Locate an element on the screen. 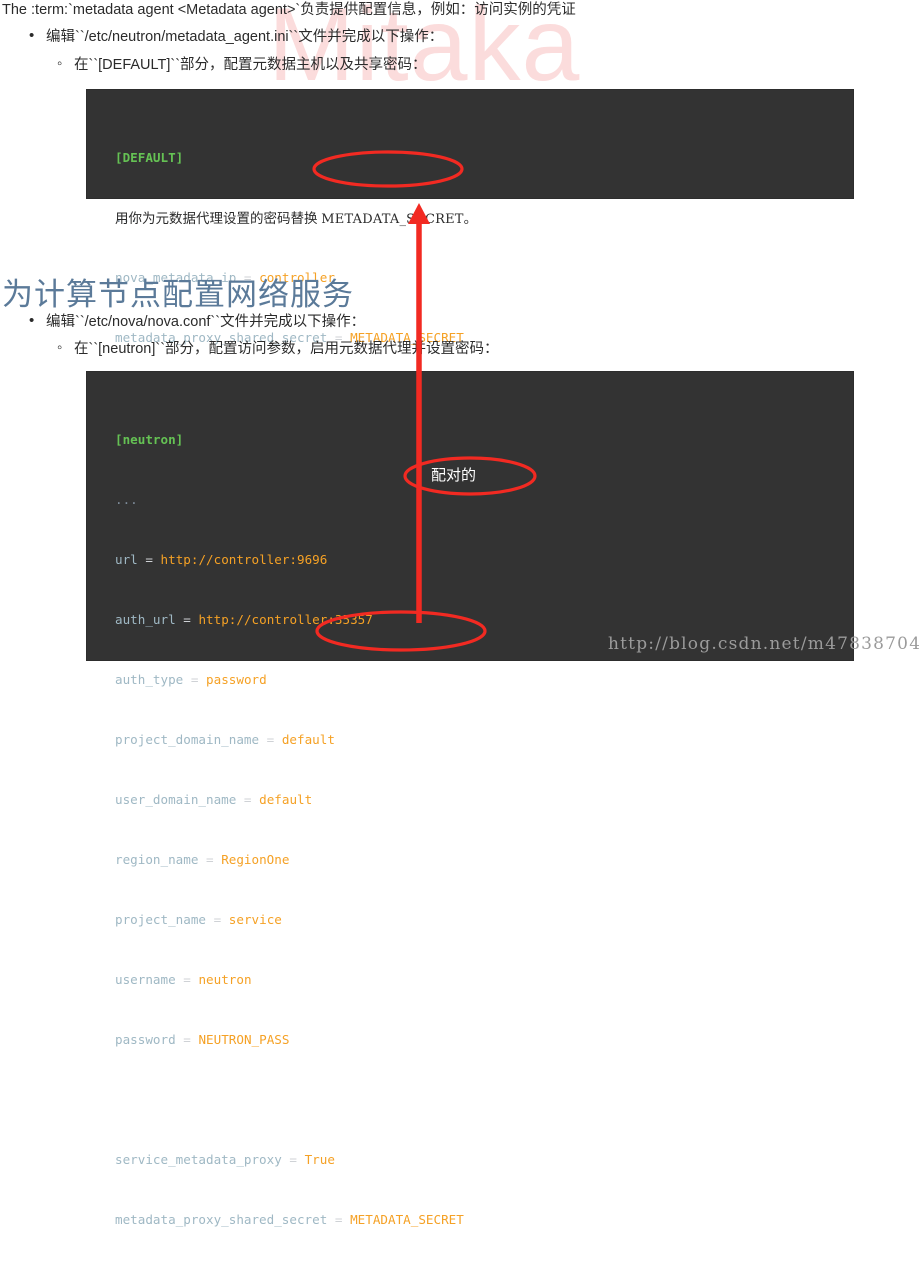 The width and height of the screenshot is (919, 1270). bullet-neutron-section: 在``[neutron]``部分，配置访问参数，启用元数据代理并设置密码： is located at coordinates (278, 348).